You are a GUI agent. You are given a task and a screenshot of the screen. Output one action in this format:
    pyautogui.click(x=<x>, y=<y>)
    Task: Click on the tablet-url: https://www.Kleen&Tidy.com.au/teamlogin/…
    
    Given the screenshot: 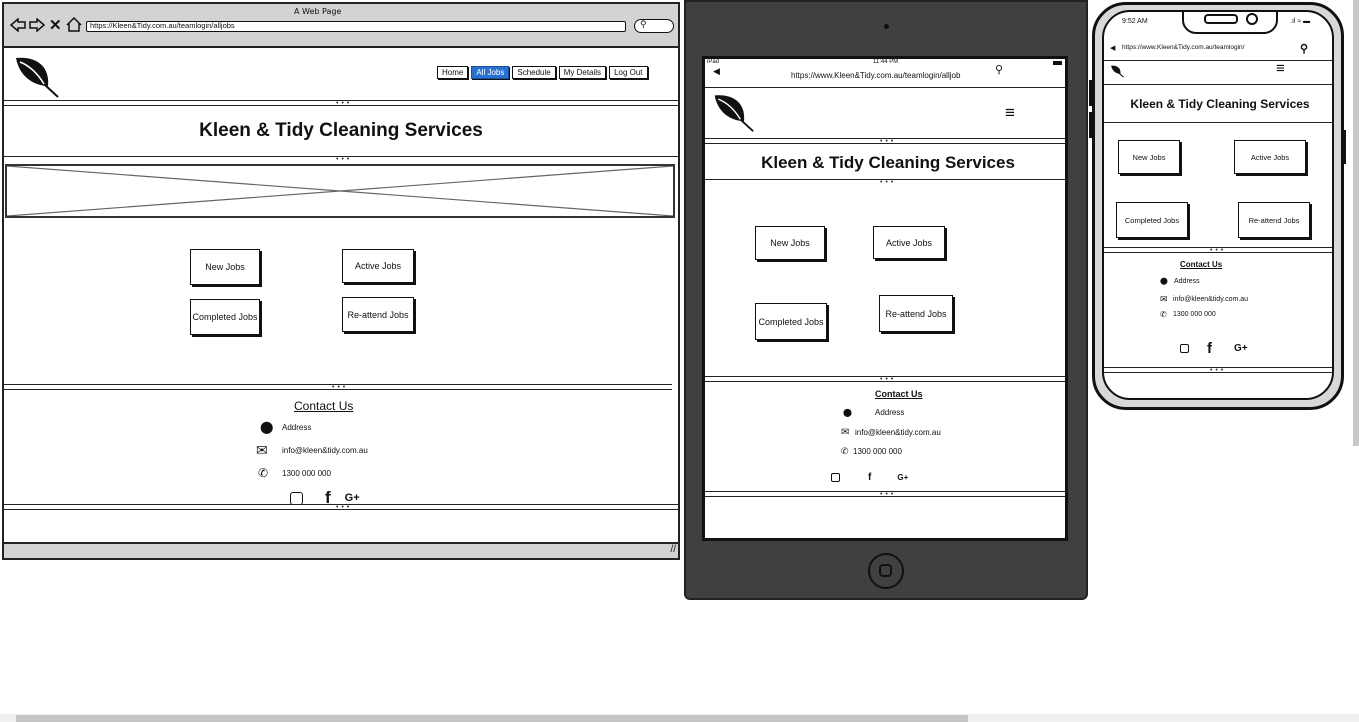 What is the action you would take?
    pyautogui.click(x=875, y=75)
    